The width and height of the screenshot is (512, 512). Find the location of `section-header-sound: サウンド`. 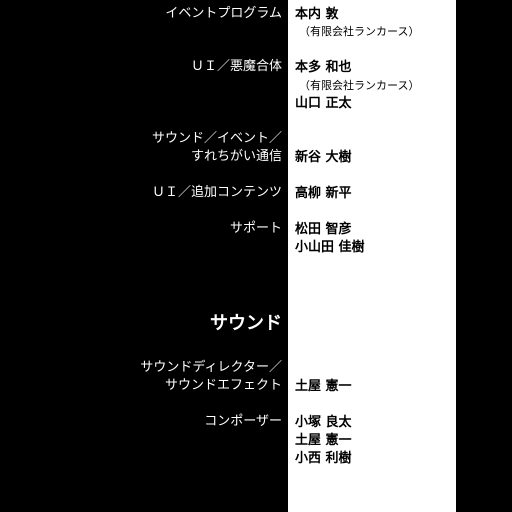

section-header-sound: サウンド is located at coordinates (246, 323).